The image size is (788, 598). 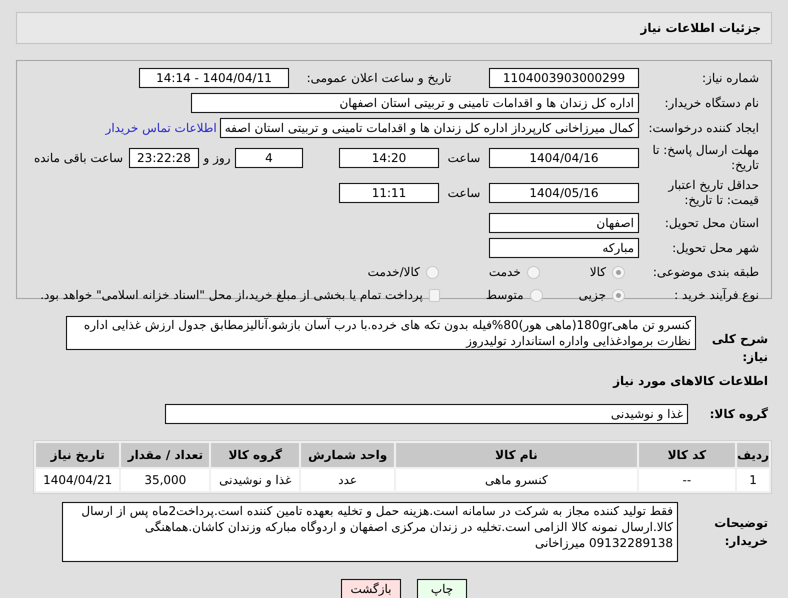 I want to click on radio-label: کالا, so click(x=598, y=272).